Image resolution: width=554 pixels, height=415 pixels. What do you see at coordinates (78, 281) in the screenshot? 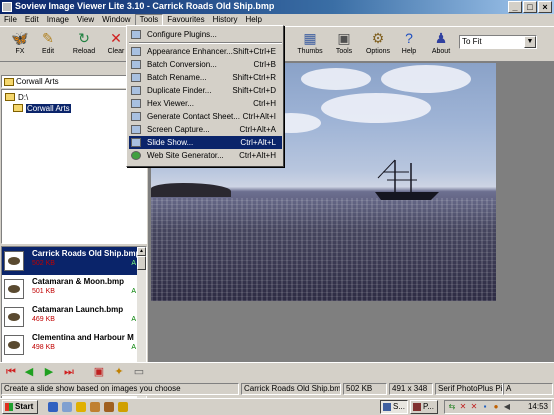
I see `file-name: Catamaran & Moon.bmp` at bounding box center [78, 281].